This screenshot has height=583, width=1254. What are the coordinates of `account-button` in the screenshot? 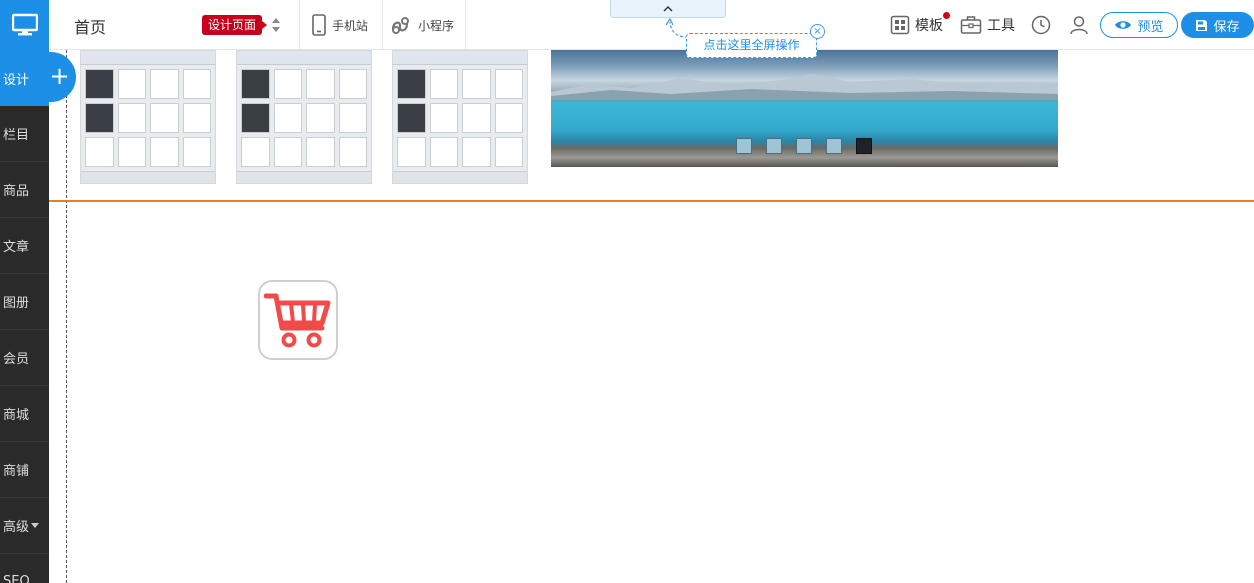 It's located at (1079, 25).